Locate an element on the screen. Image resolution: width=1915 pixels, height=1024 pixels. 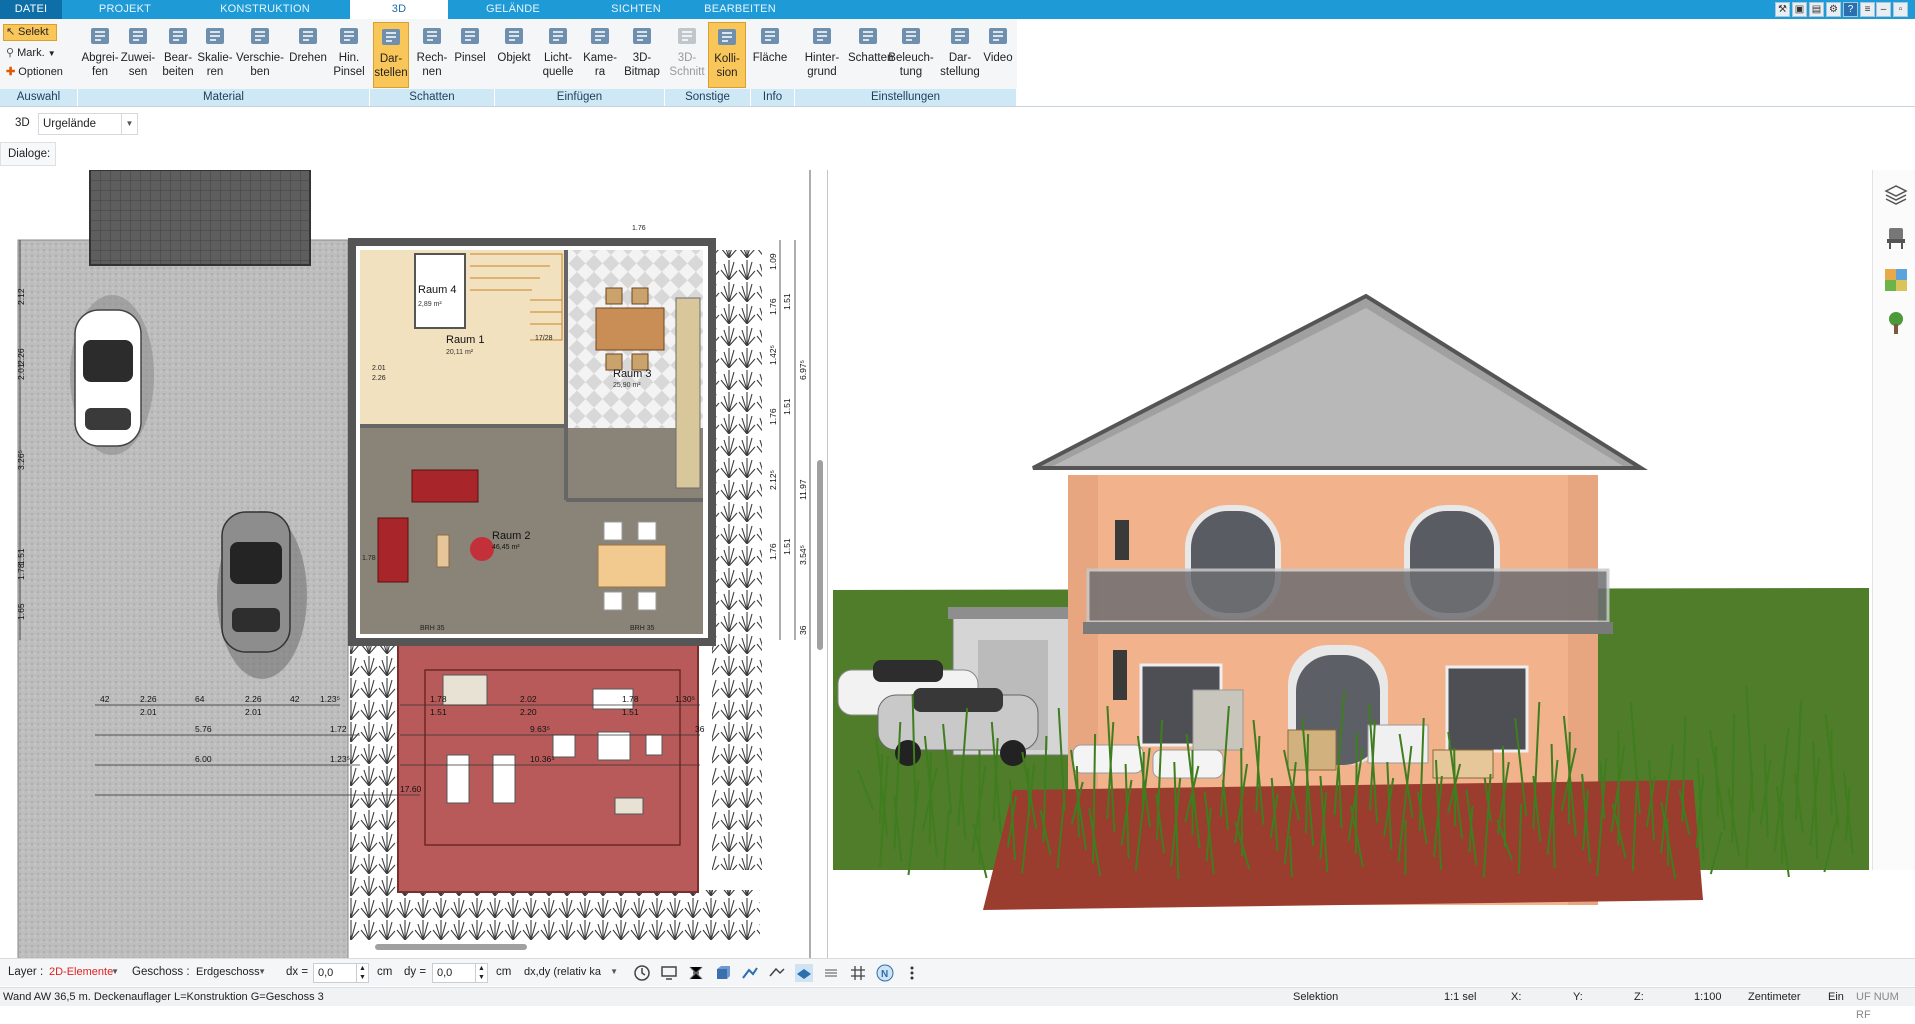
video-button: Video is located at coordinates (998, 55).